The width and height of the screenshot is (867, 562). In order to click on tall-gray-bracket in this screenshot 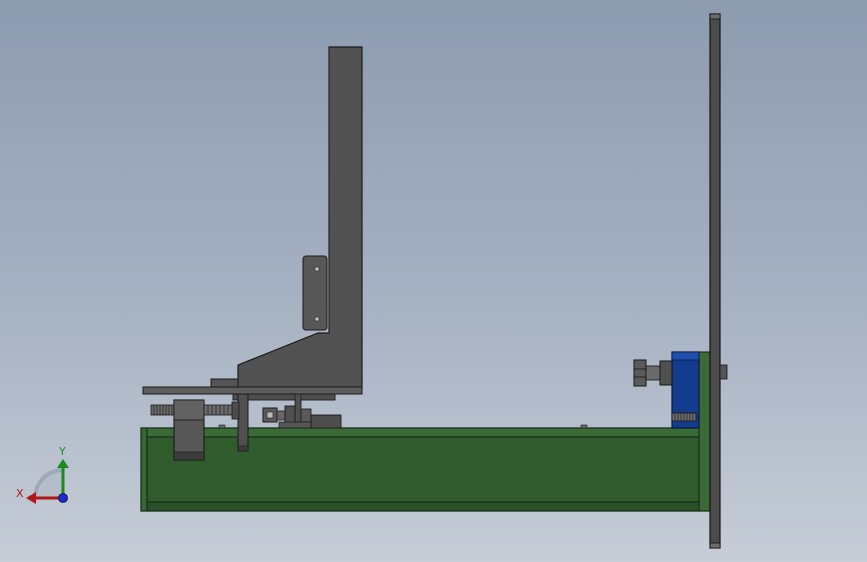, I will do `click(286, 217)`.